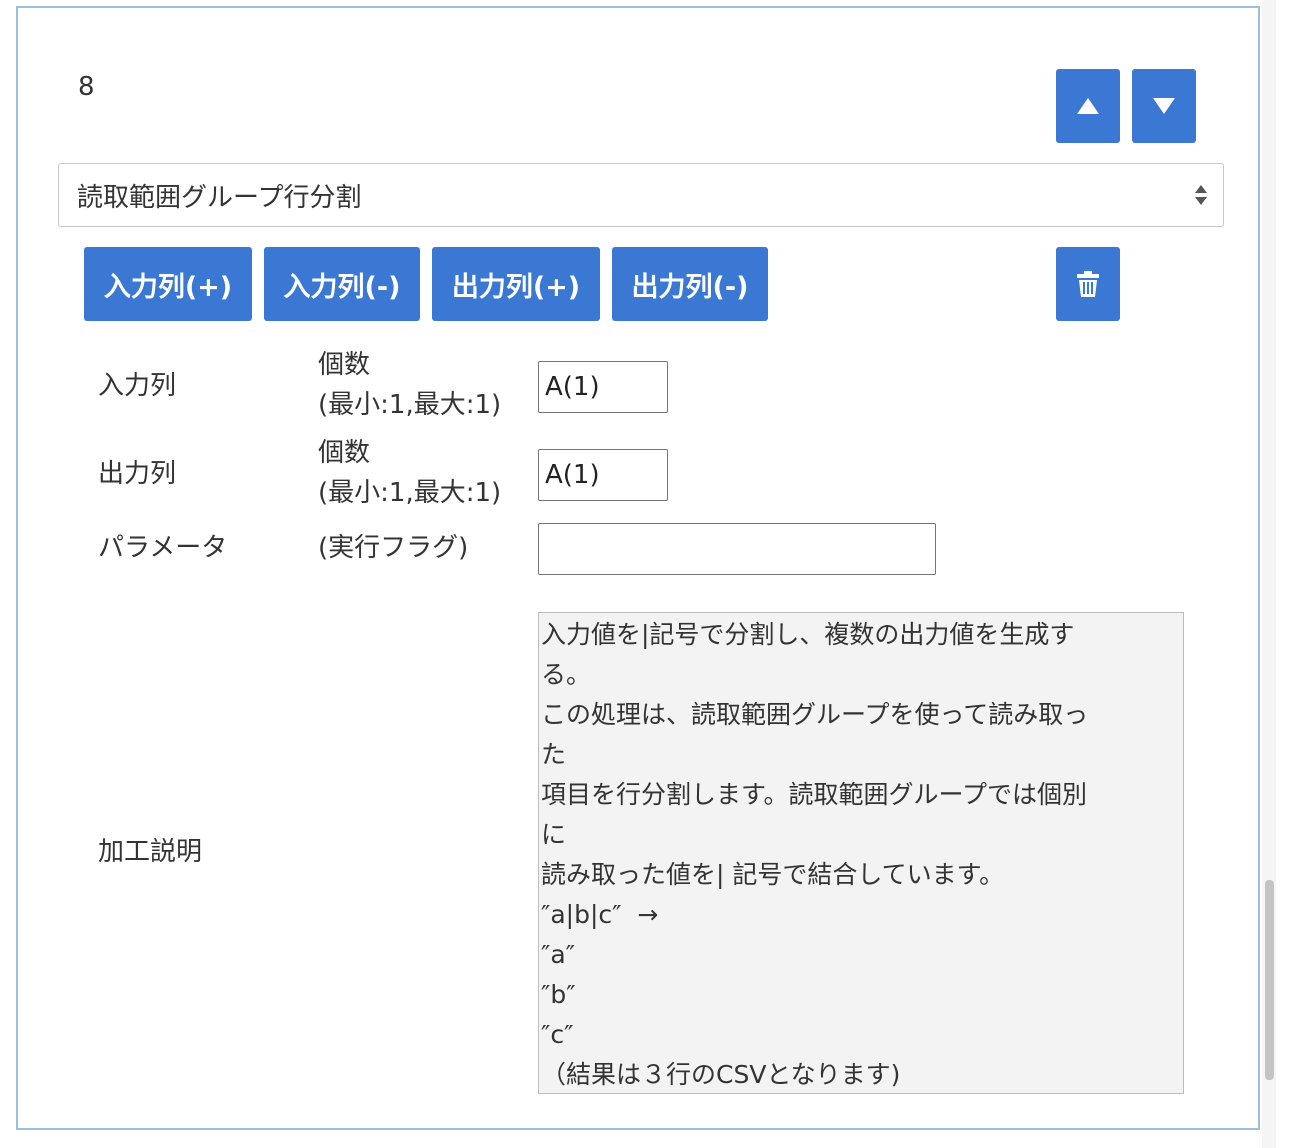 The height and width of the screenshot is (1148, 1290). What do you see at coordinates (603, 387) in the screenshot?
I see `input-column-field` at bounding box center [603, 387].